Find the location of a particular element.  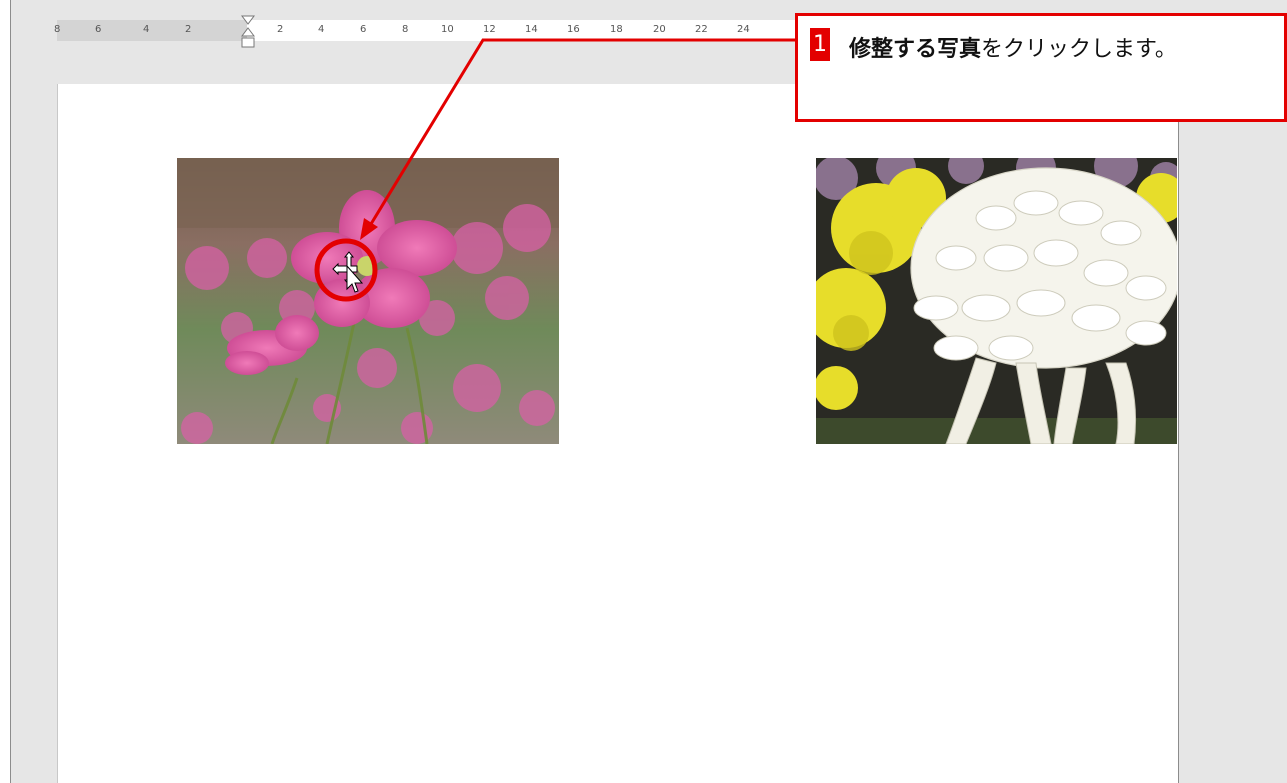

ruler-tick: 14 is located at coordinates (531, 29).